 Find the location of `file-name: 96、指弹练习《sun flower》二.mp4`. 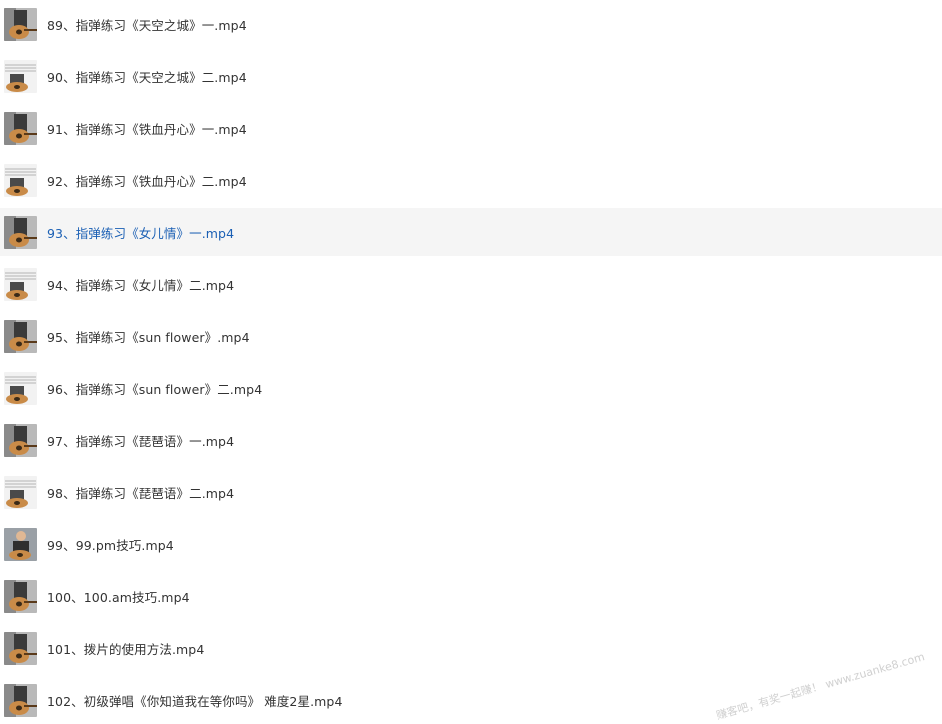

file-name: 96、指弹练习《sun flower》二.mp4 is located at coordinates (154, 388).